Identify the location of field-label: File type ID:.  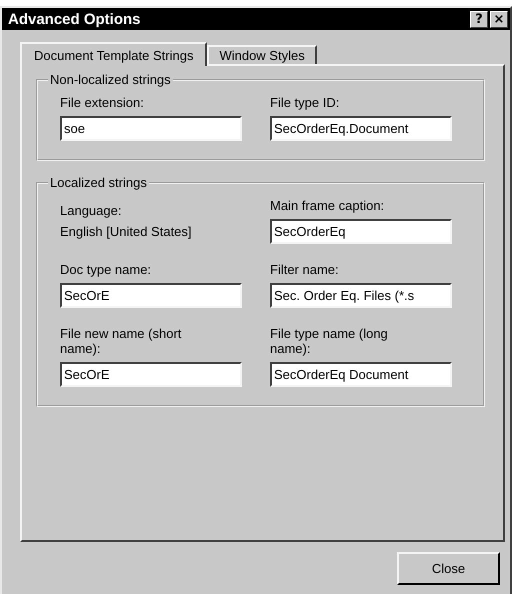
(305, 102).